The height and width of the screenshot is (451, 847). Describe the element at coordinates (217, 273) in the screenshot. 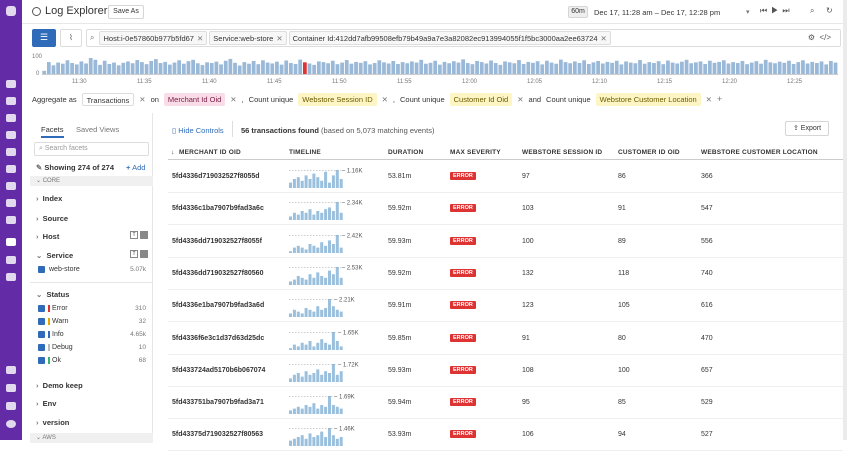

I see `merchant-id-cell: 5fd4336dd719032527f80560` at that location.